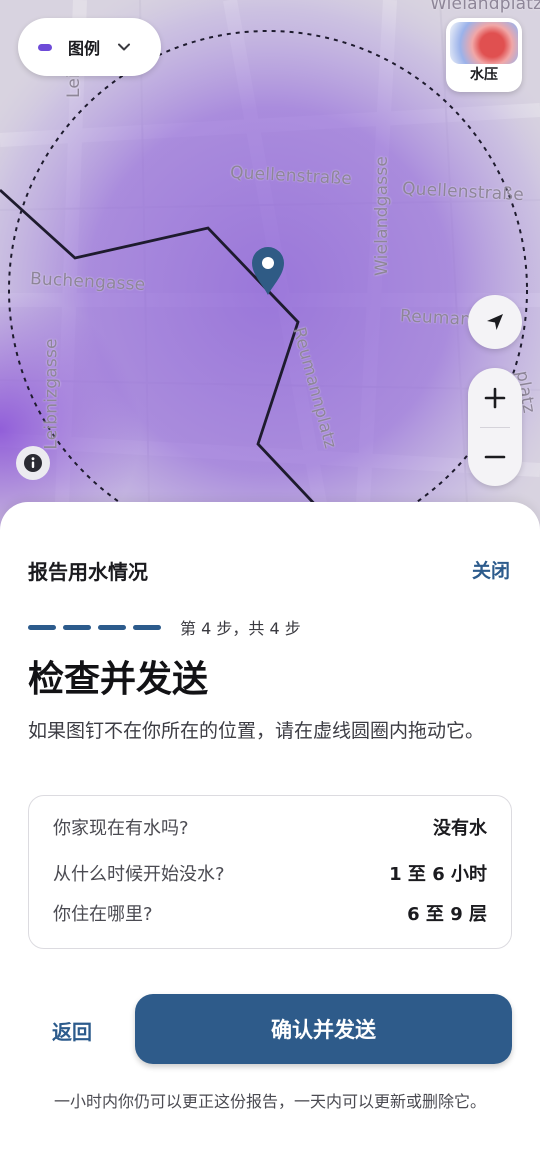  What do you see at coordinates (84, 48) in the screenshot?
I see `legend-label: 图例` at bounding box center [84, 48].